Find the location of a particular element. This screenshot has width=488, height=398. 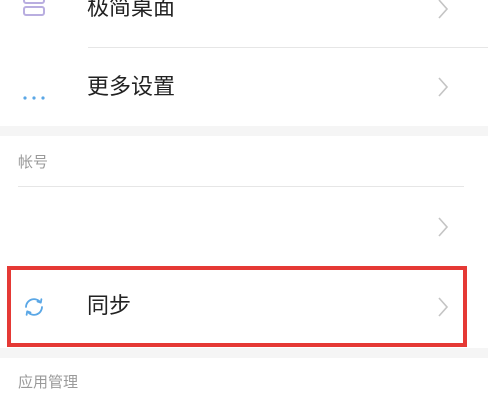

settings-item-label: 更多设置 is located at coordinates (131, 87).